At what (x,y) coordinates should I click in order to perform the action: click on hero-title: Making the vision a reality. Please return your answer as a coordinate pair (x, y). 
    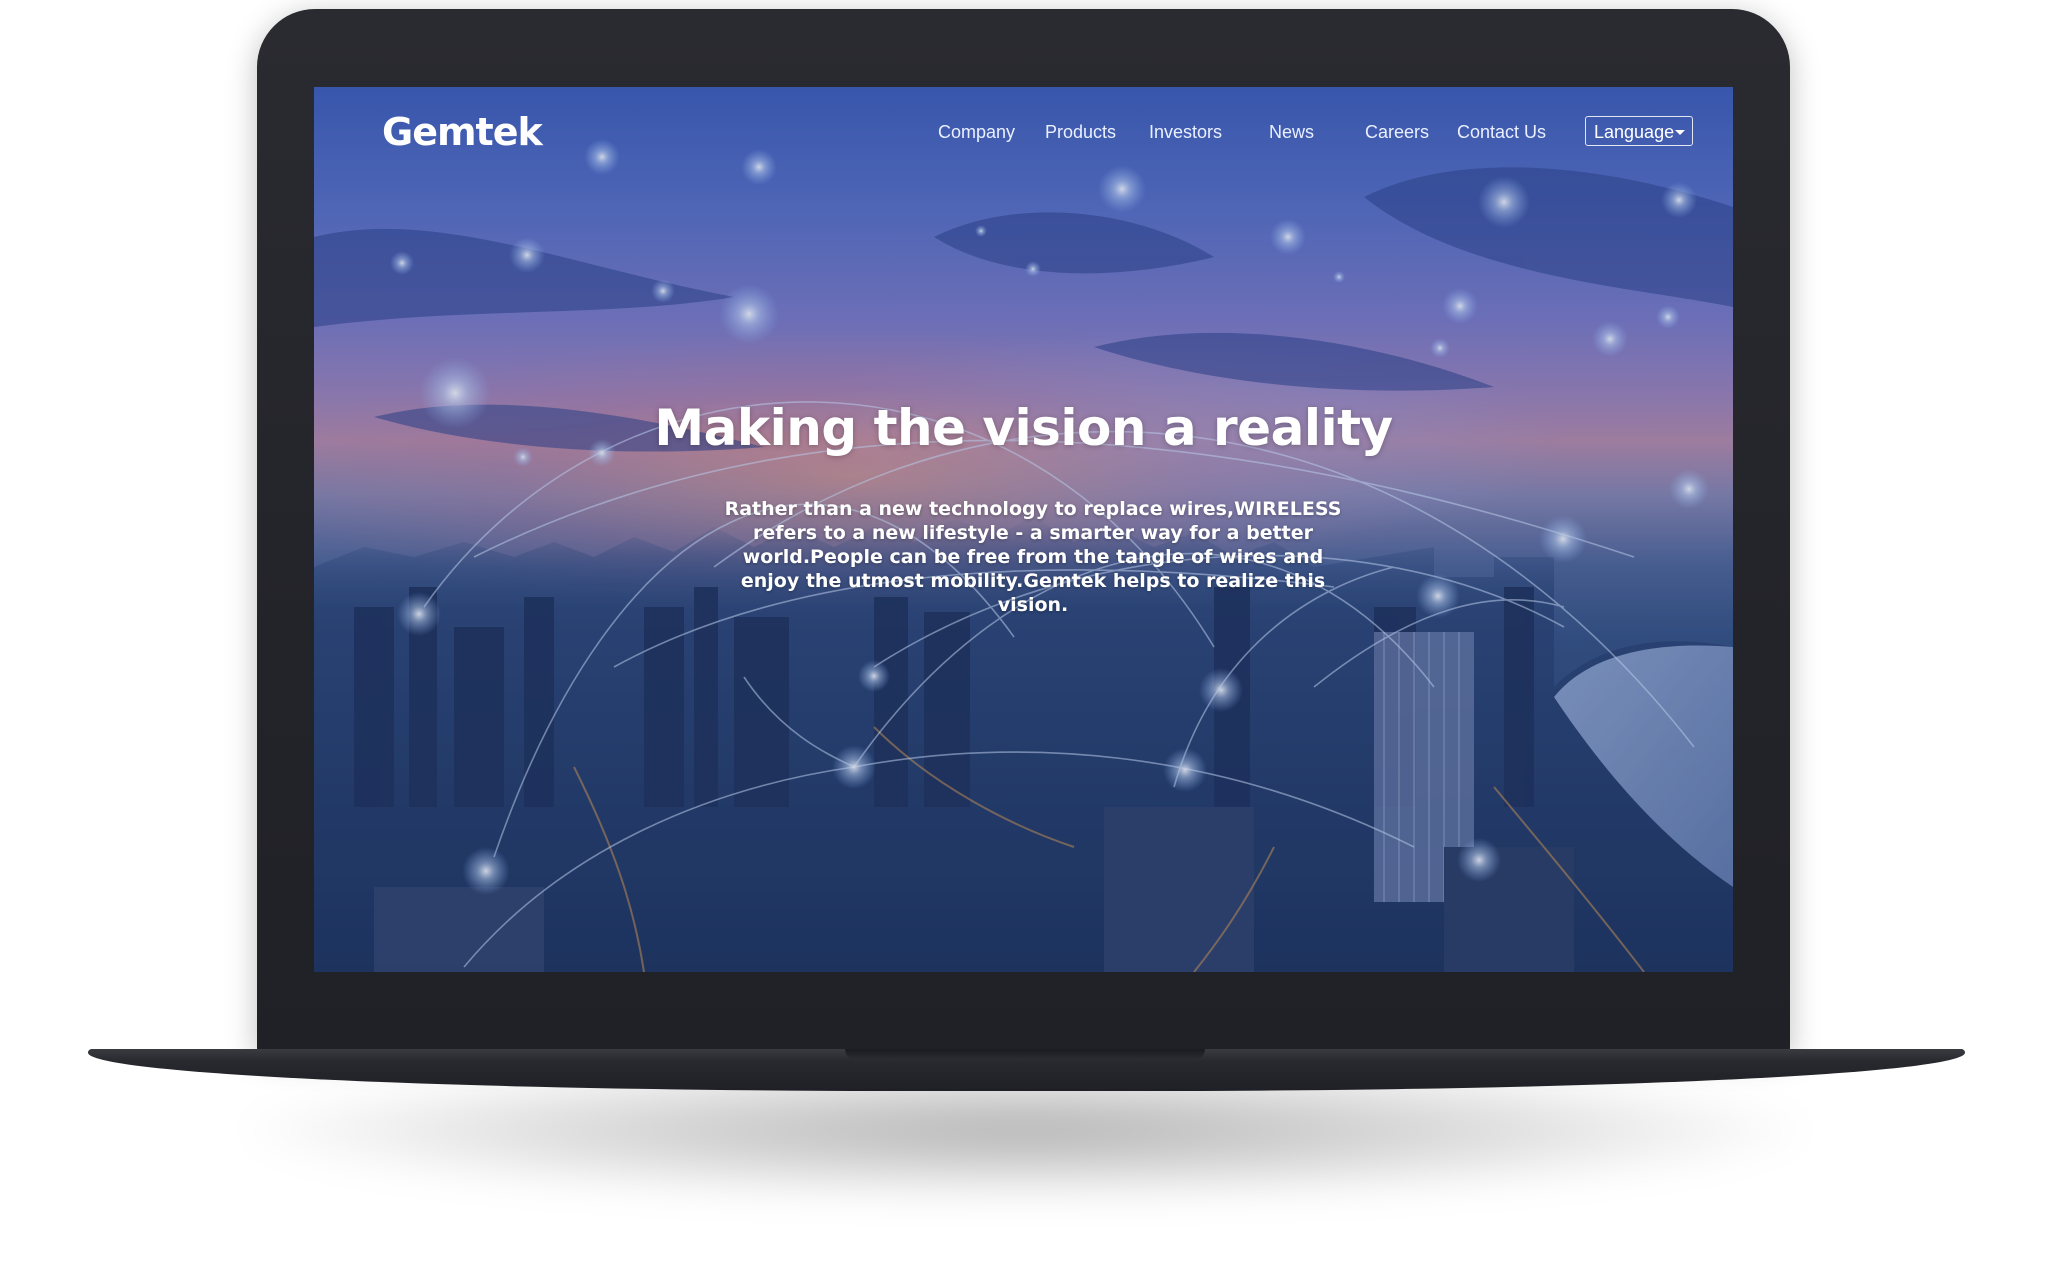
    Looking at the image, I should click on (1023, 428).